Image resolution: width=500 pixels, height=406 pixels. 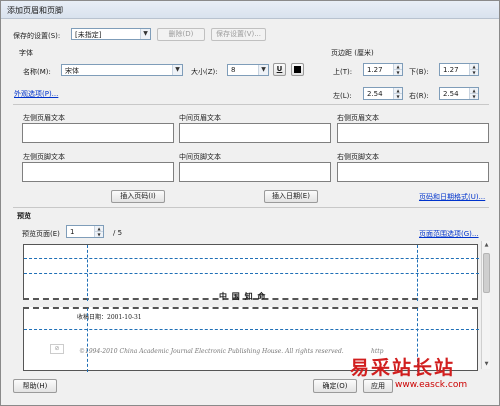 I want to click on margin-left-label: 左(L):, so click(x=342, y=96).